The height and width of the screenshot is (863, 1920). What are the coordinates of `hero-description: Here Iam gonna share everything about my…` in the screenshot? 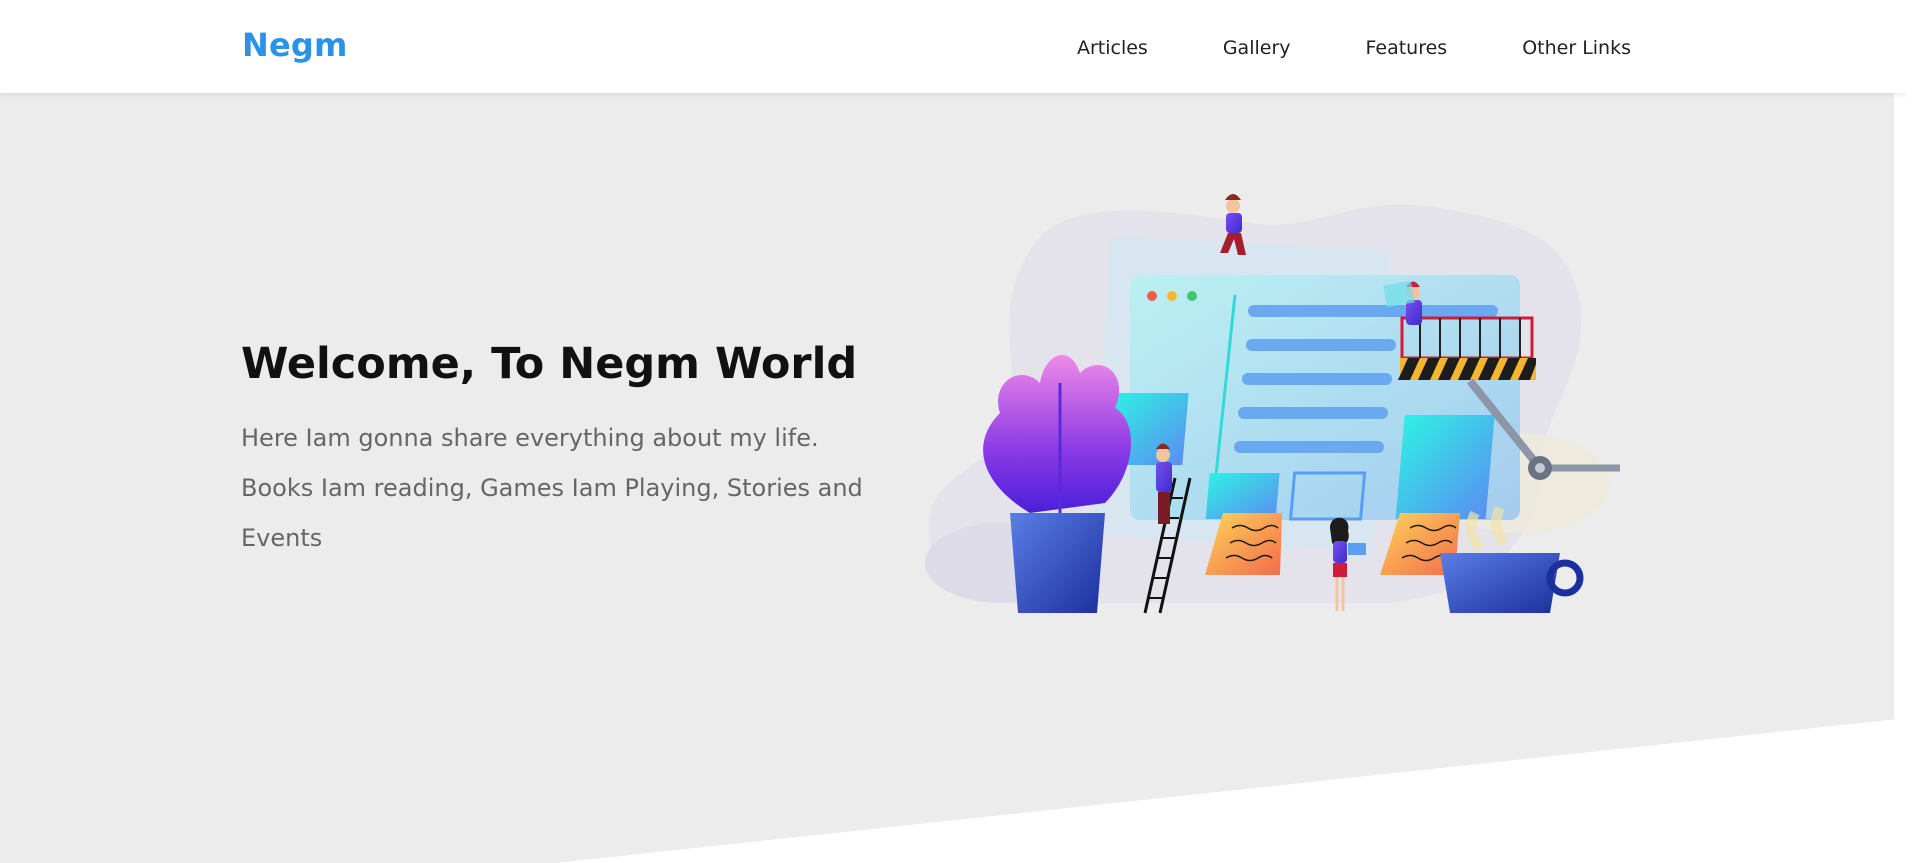 It's located at (552, 488).